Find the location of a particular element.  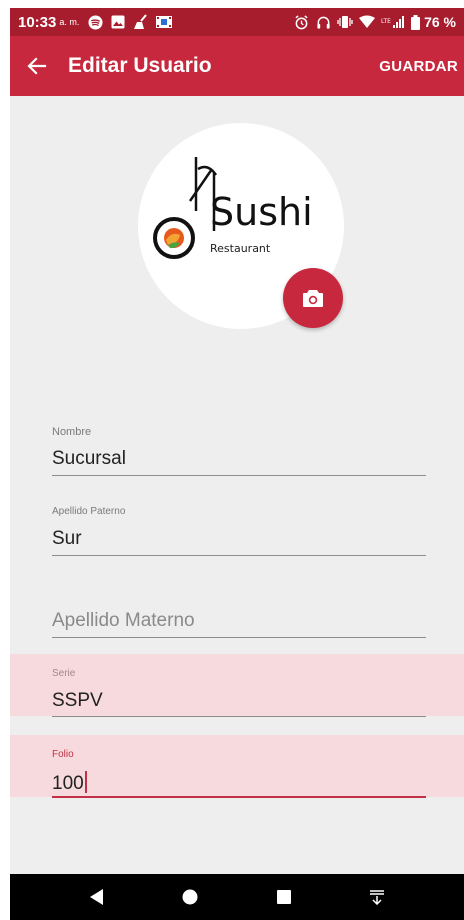

alarm-icon is located at coordinates (301, 22).